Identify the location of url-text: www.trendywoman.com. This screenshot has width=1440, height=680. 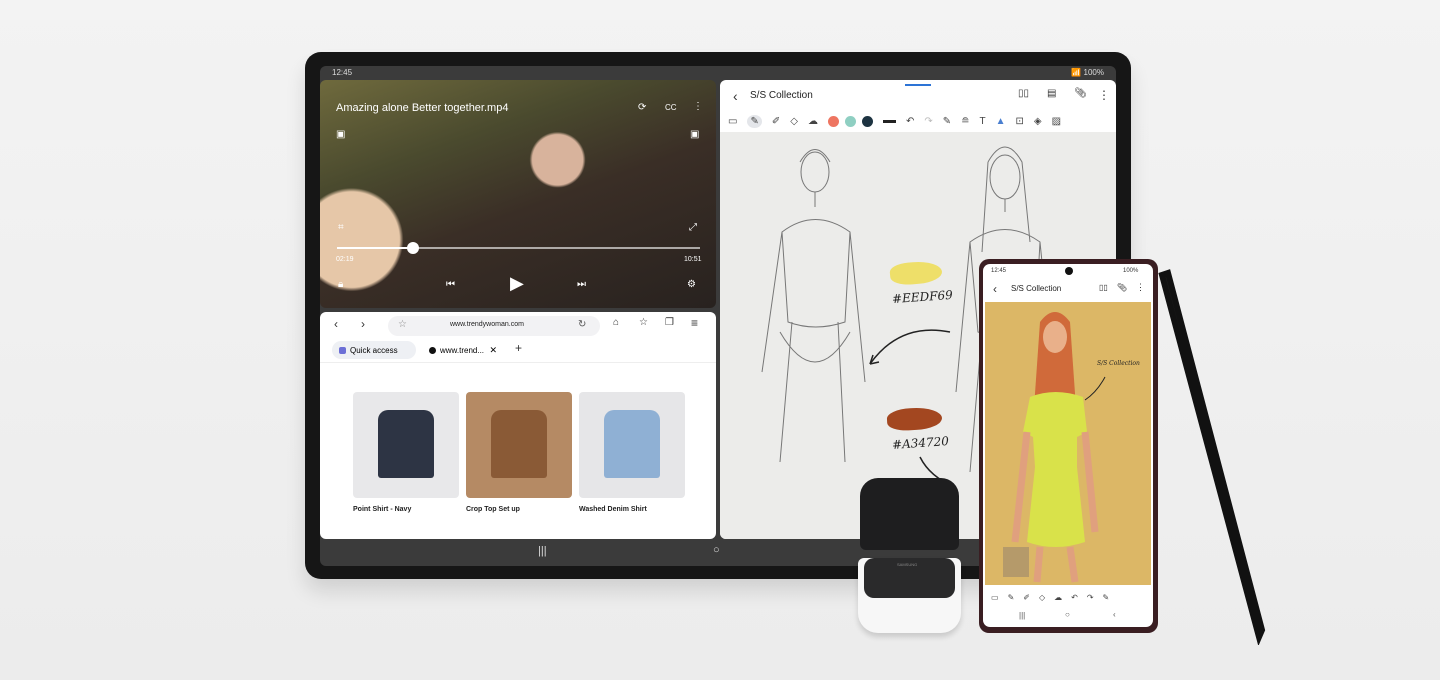
(487, 324).